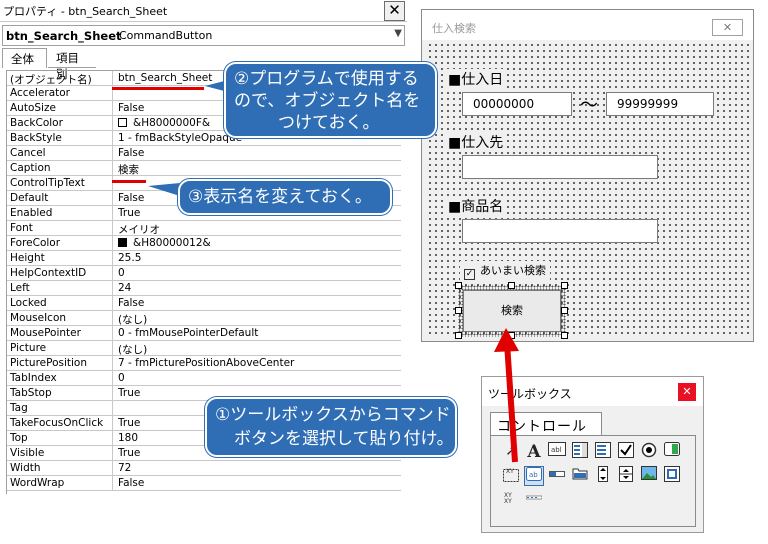  I want to click on red-arrow-line, so click(511, 402).